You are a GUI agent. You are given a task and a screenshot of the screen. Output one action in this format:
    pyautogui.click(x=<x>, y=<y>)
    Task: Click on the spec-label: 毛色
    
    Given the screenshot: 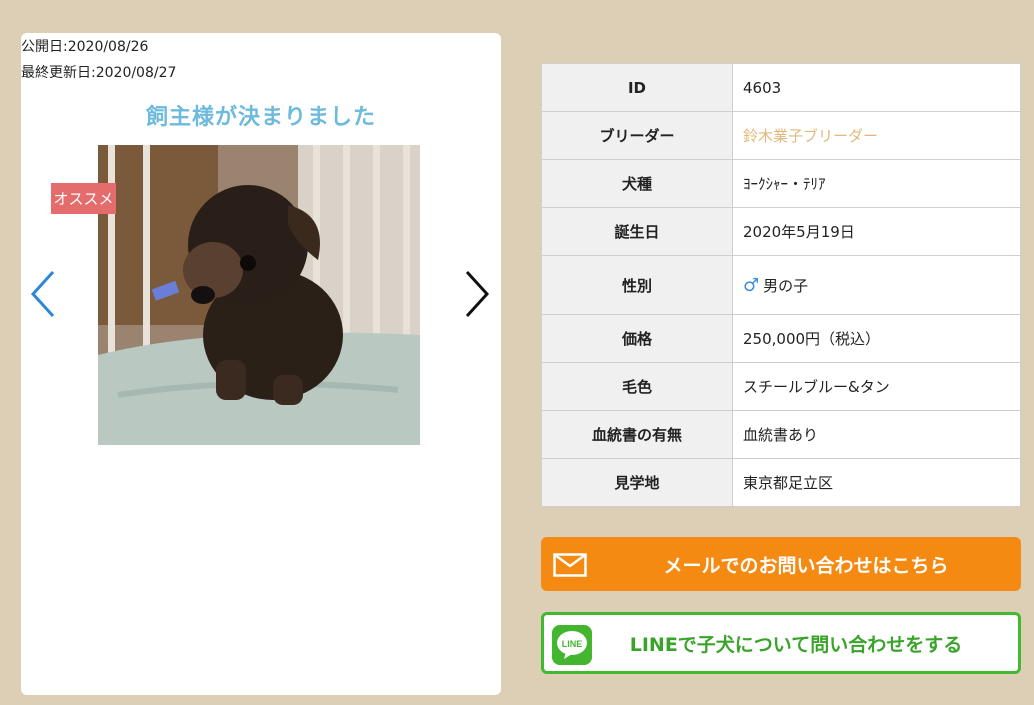 What is the action you would take?
    pyautogui.click(x=637, y=386)
    